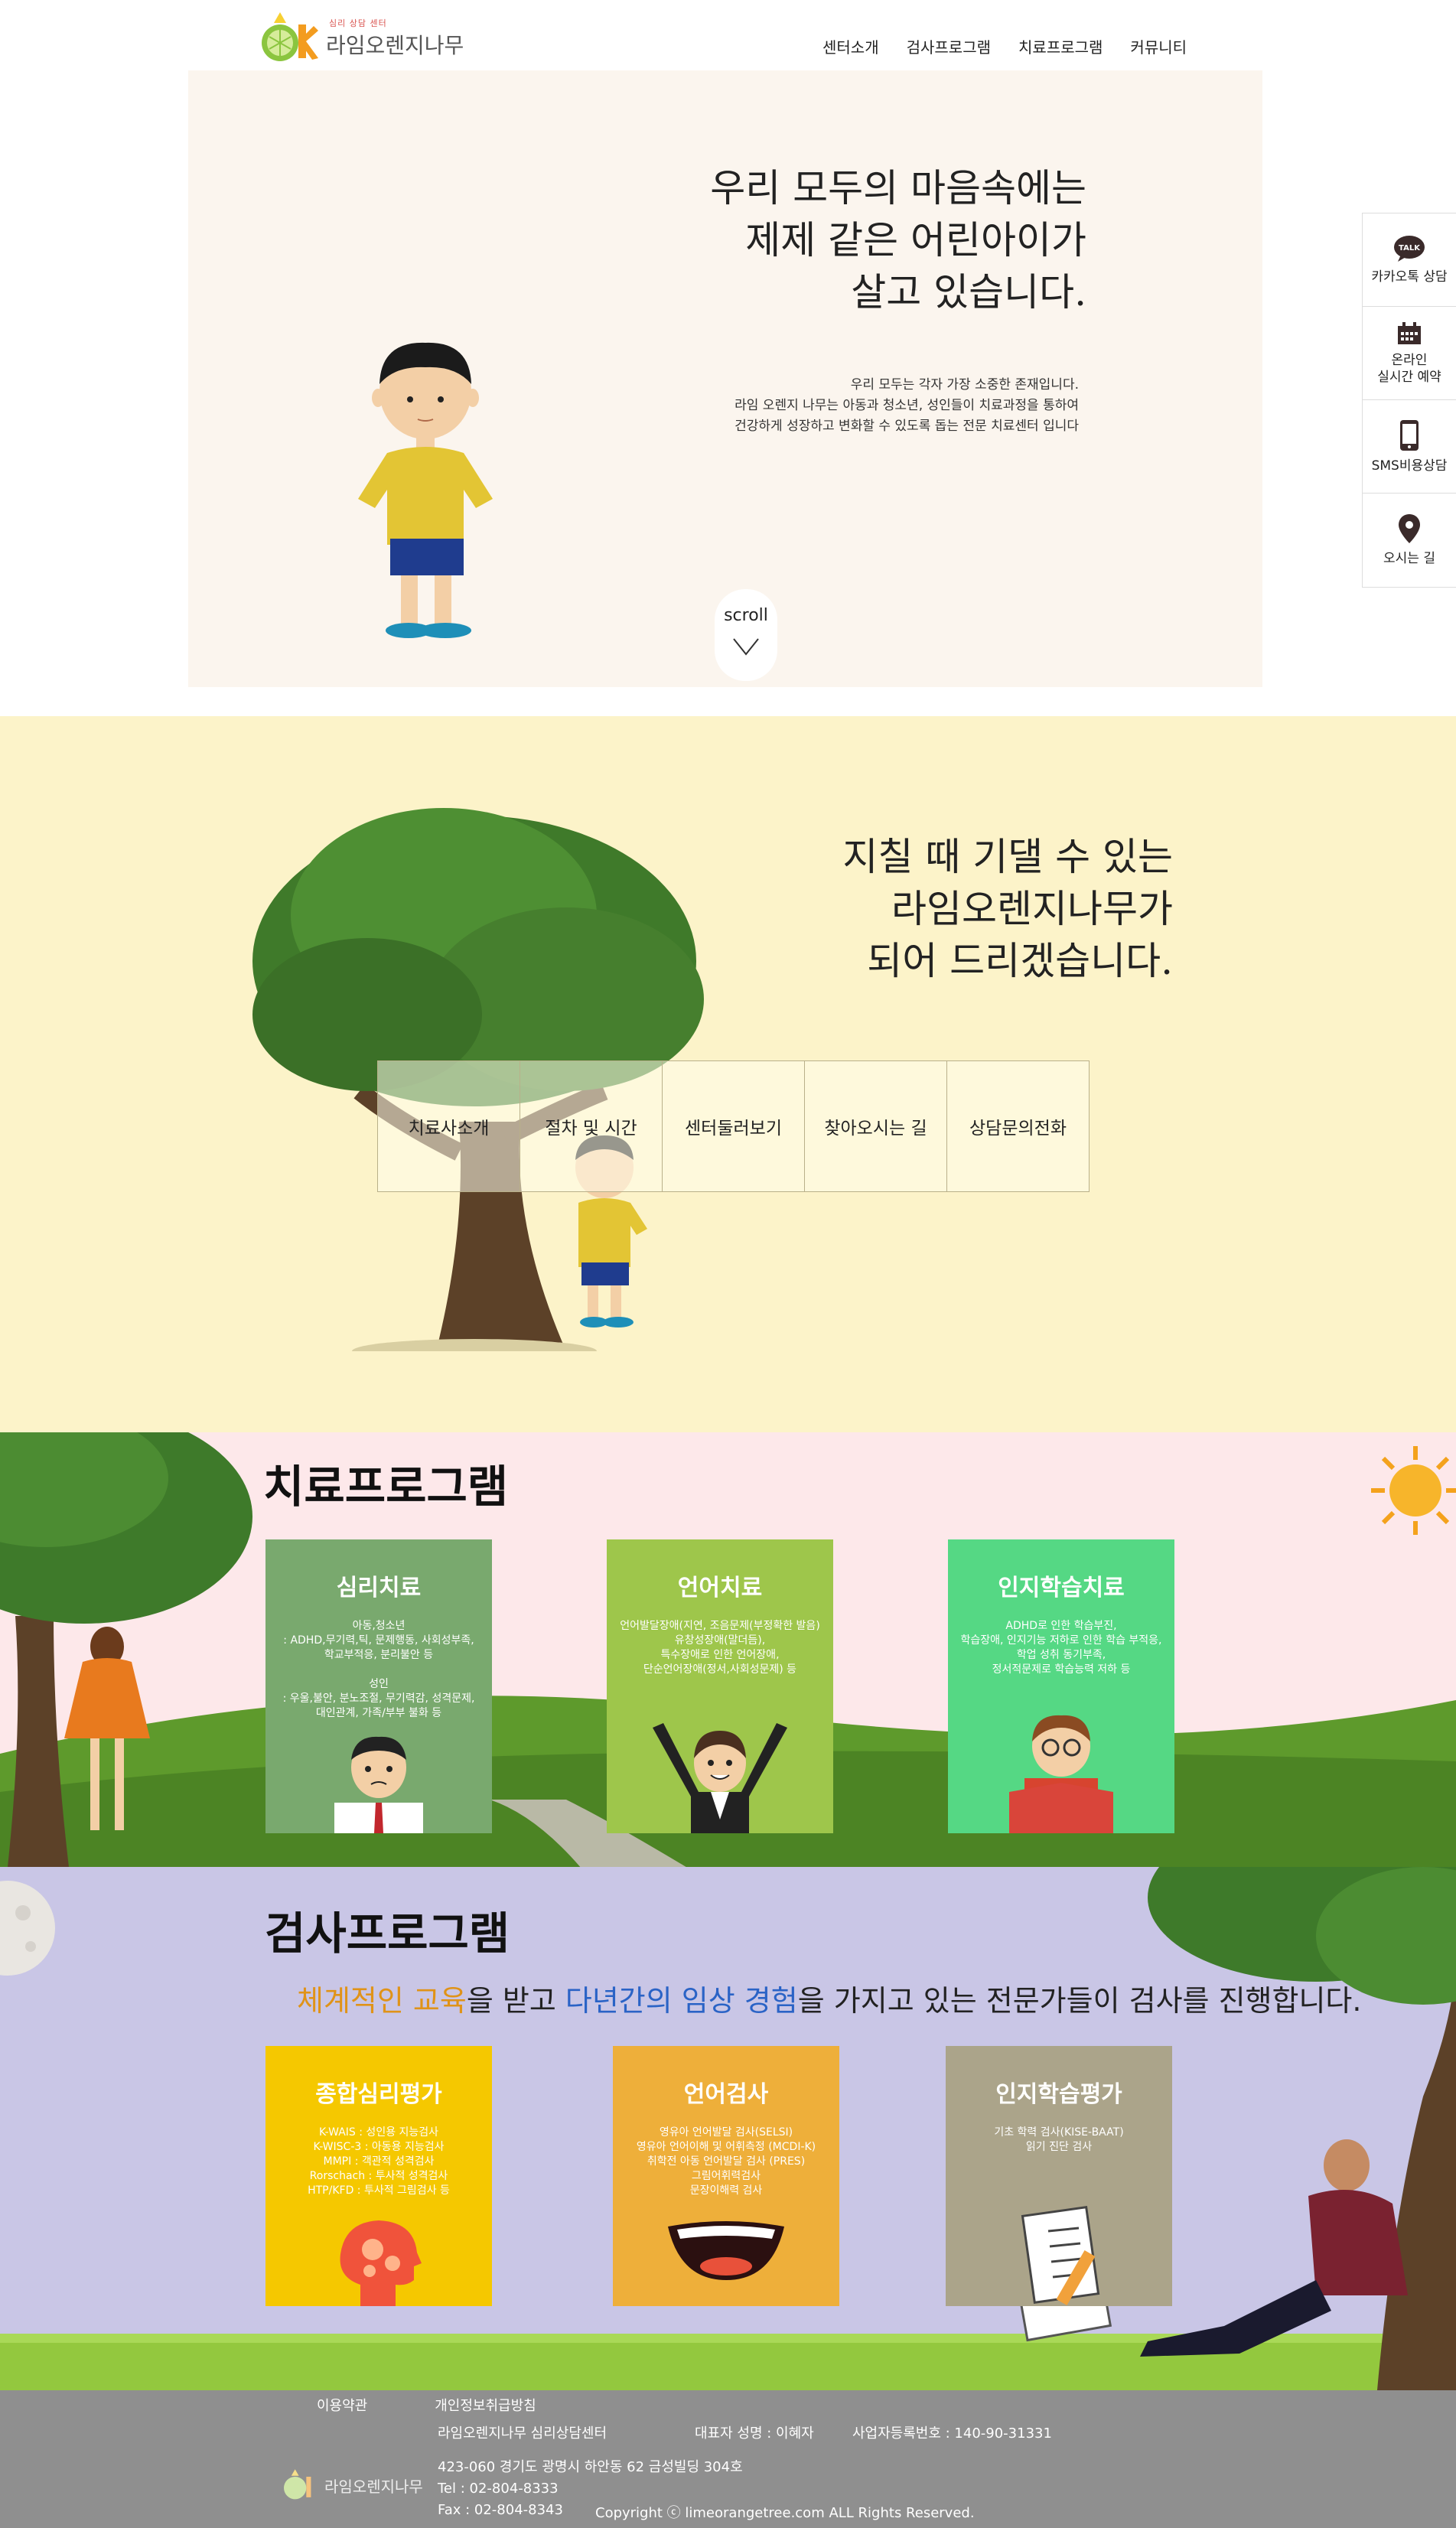 The height and width of the screenshot is (2528, 1456). I want to click on hero-description-line: 라임 오렌지 나무는 아동과 청소년, 성인들이 치료과정을 통하여, so click(907, 406).